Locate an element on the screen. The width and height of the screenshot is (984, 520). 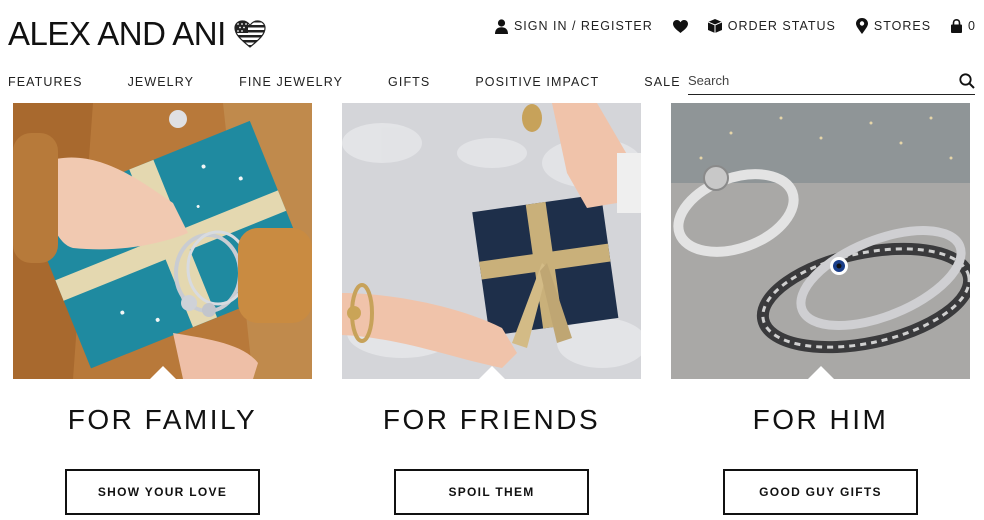
sign-in-link: SIGN IN / REGISTER is located at coordinates (573, 26).